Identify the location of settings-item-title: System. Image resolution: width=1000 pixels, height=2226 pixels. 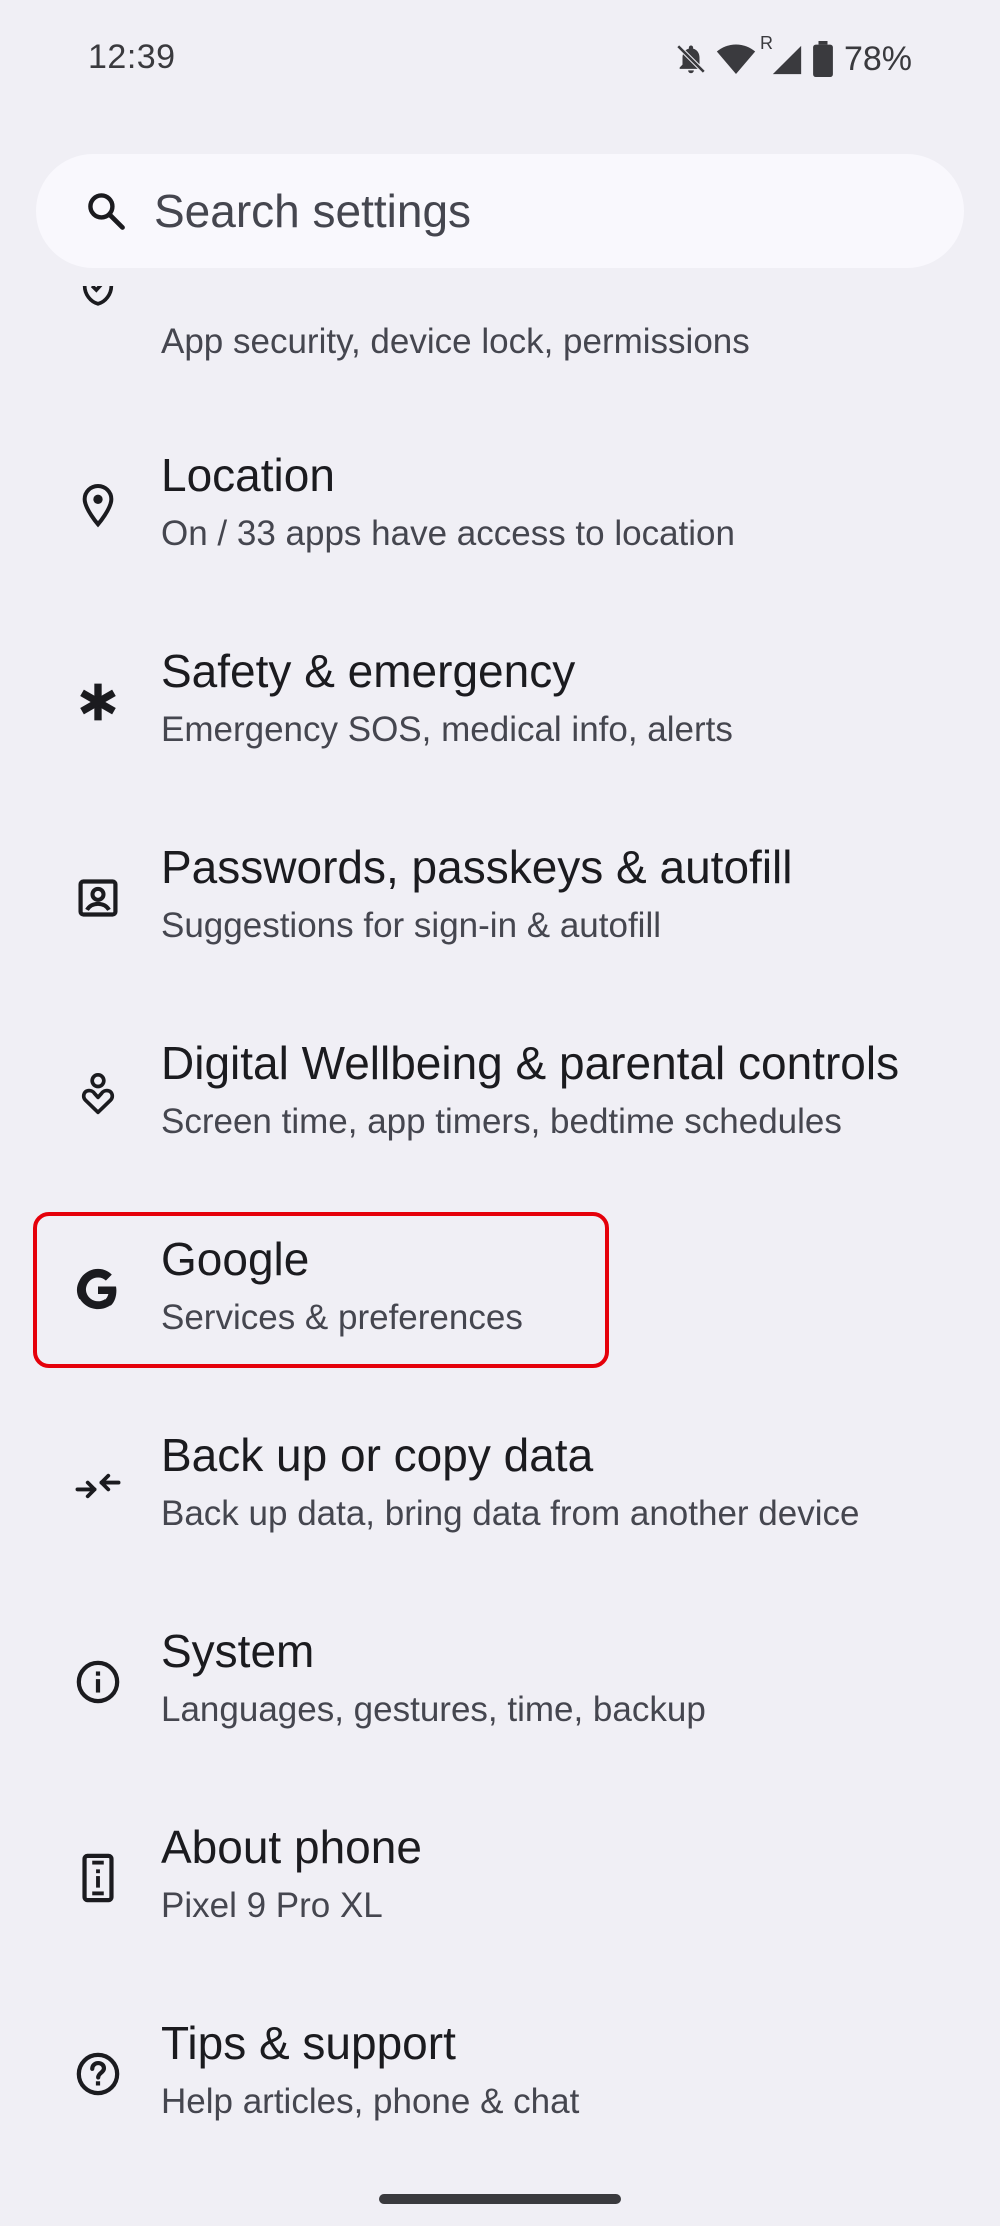
(238, 1651).